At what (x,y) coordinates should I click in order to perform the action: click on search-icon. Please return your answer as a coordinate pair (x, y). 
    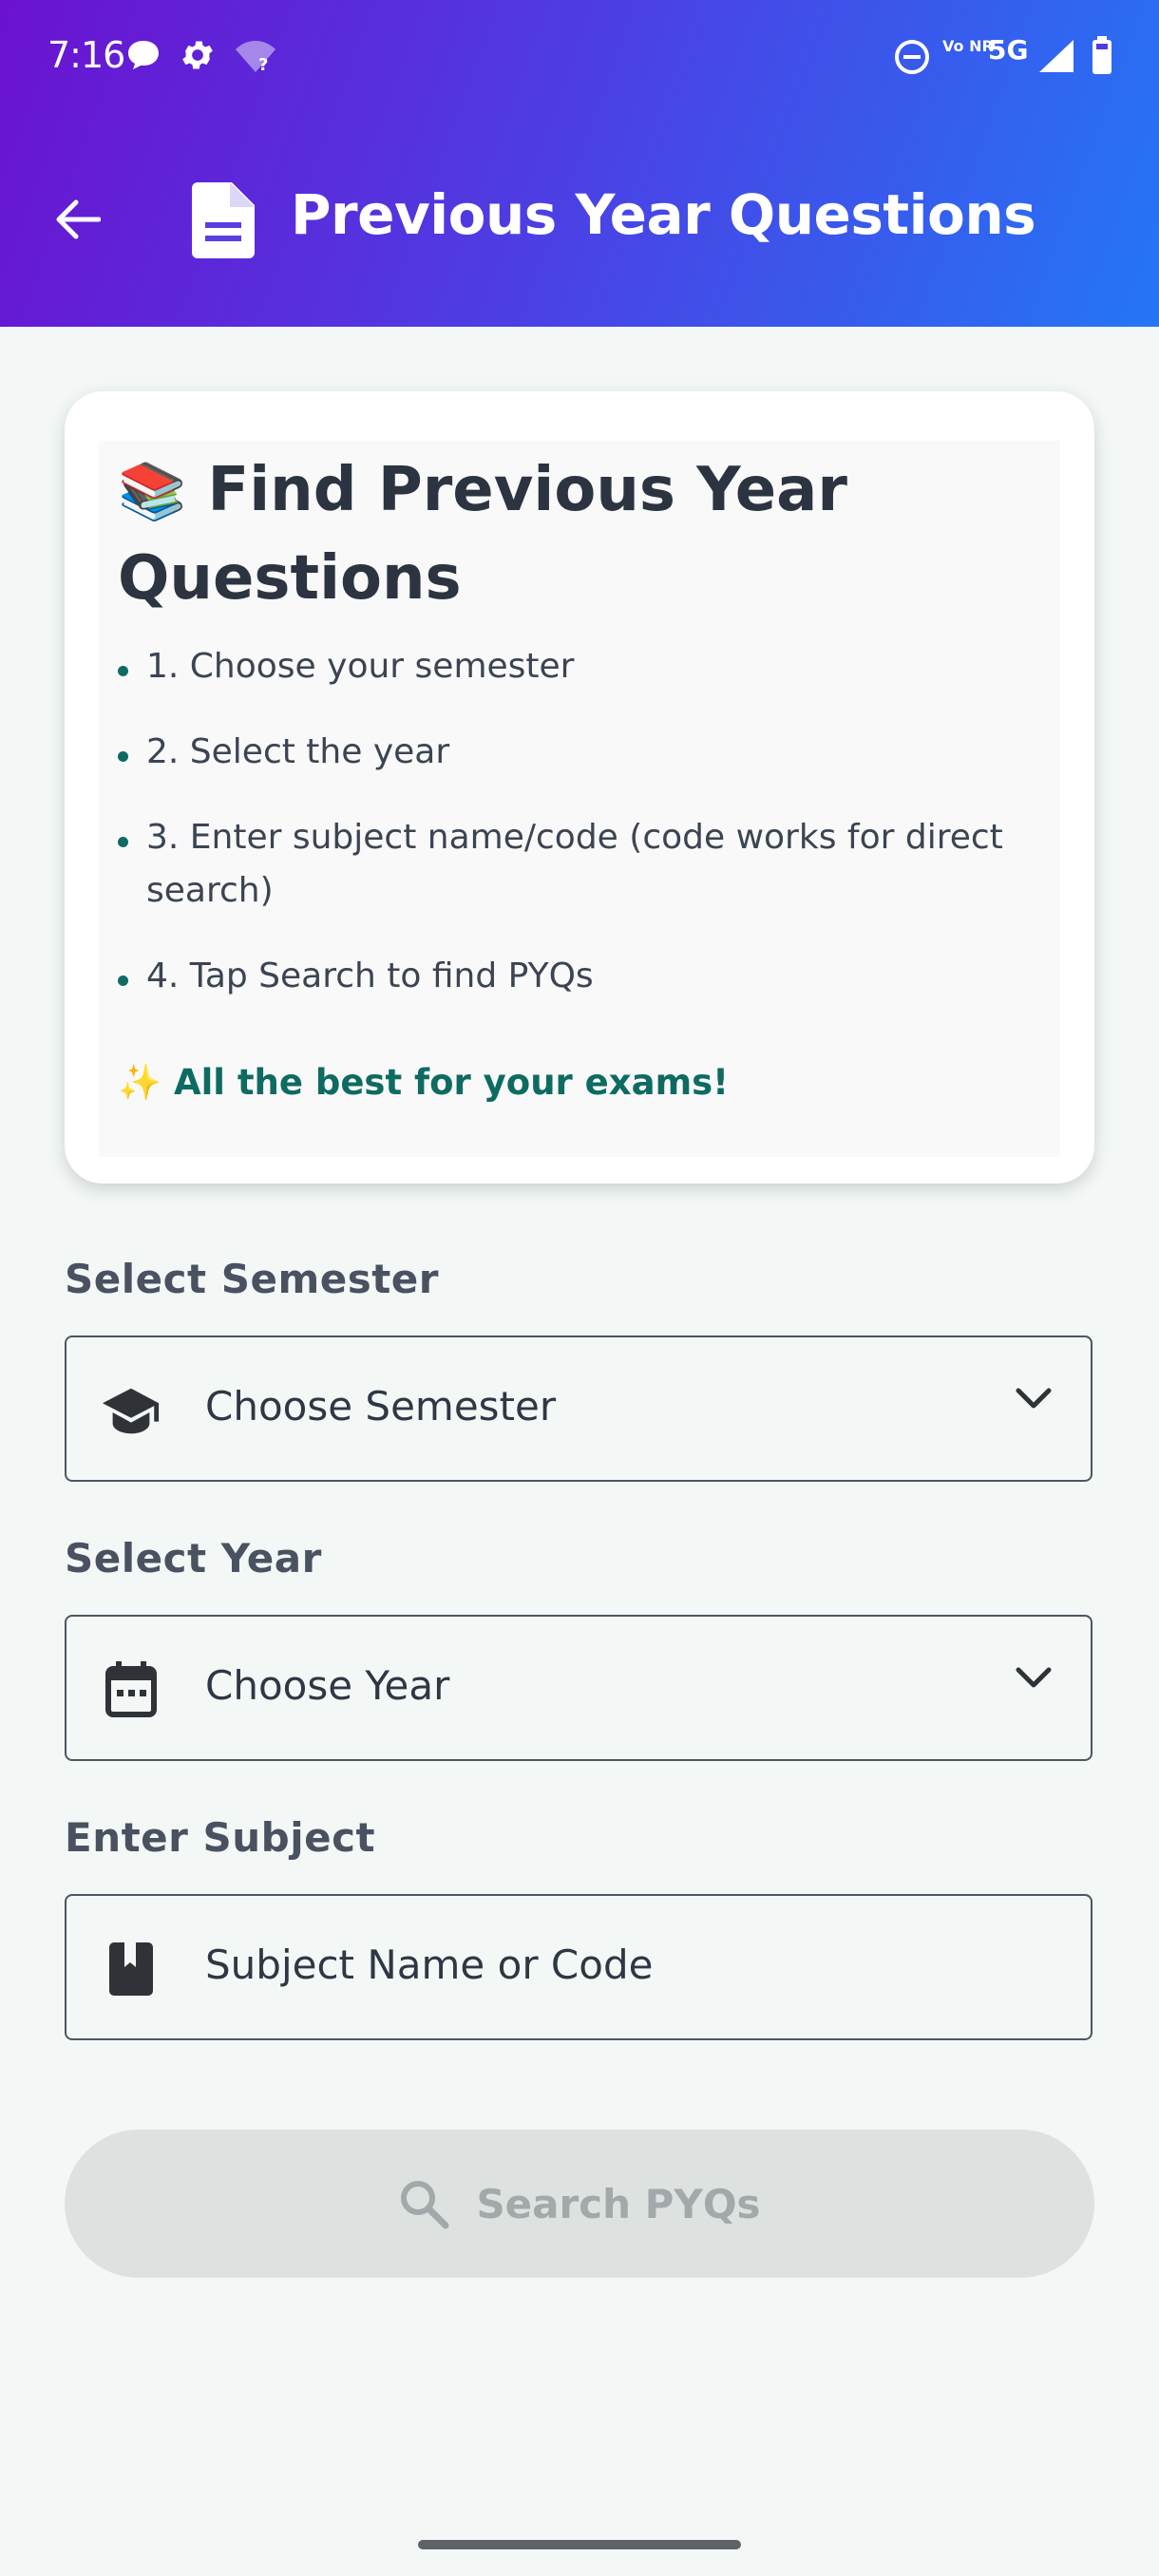
    Looking at the image, I should click on (423, 2203).